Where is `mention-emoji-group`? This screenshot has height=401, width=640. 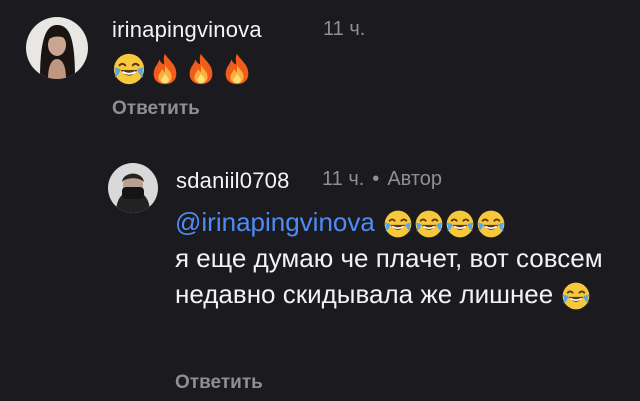 mention-emoji-group is located at coordinates (444, 223).